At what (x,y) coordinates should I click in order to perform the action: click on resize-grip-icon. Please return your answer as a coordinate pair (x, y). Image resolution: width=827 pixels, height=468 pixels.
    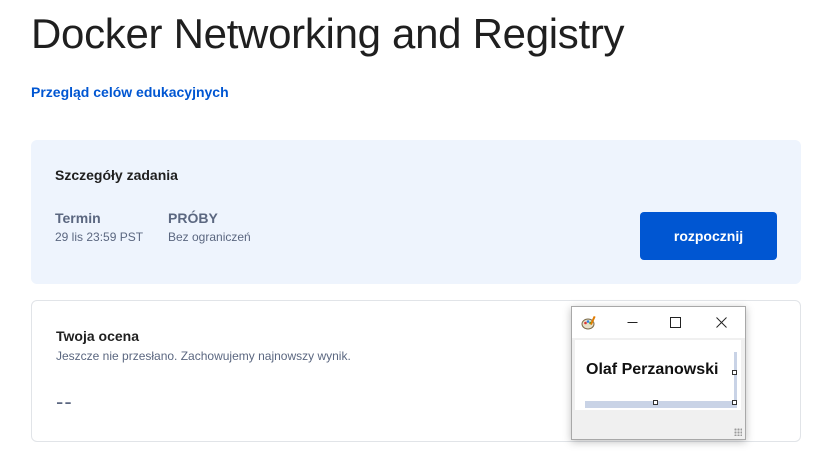
    Looking at the image, I should click on (738, 432).